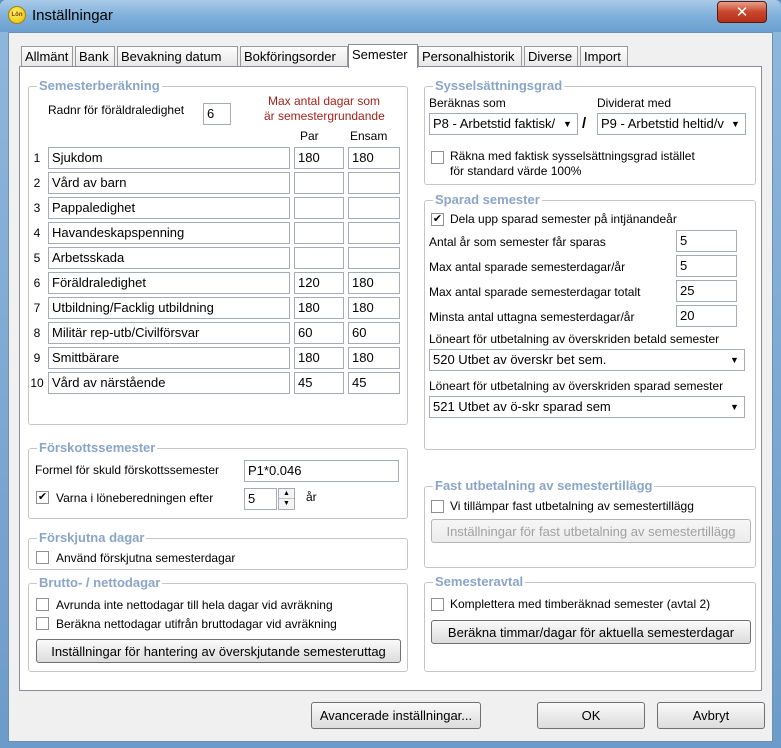  Describe the element at coordinates (47, 56) in the screenshot. I see `tab-allmant: Allmänt` at that location.